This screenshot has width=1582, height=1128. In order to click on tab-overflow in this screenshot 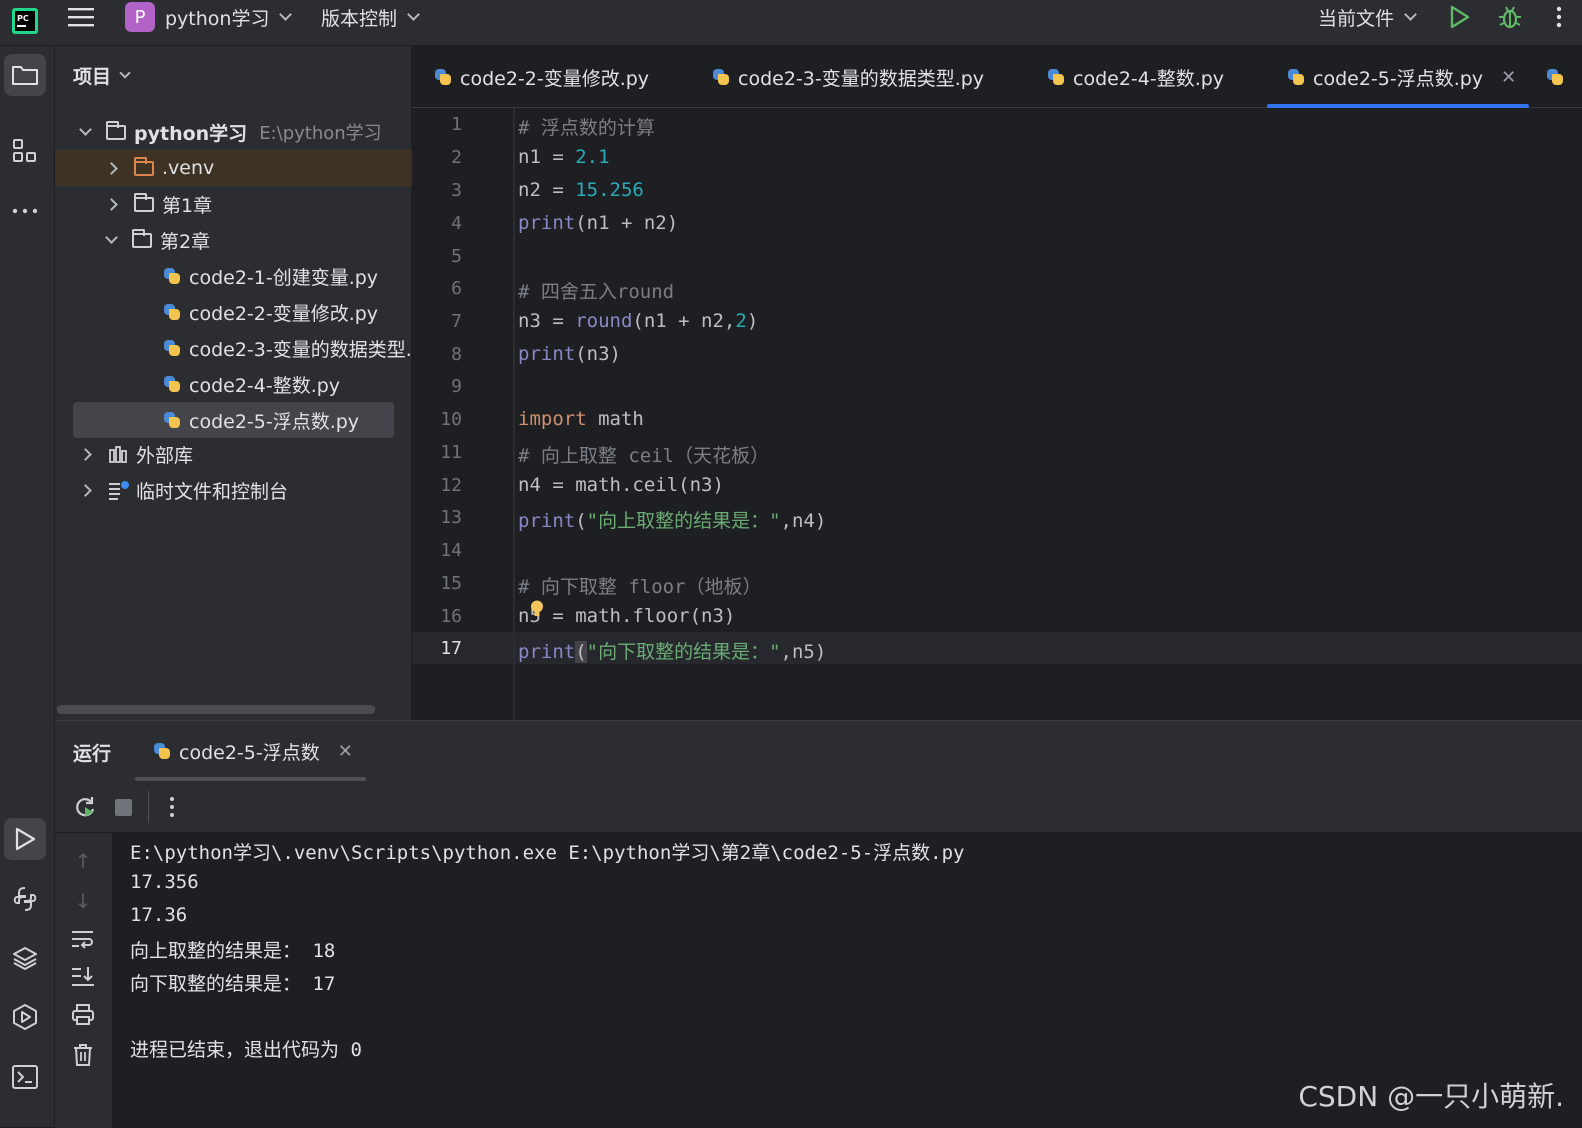, I will do `click(1564, 77)`.